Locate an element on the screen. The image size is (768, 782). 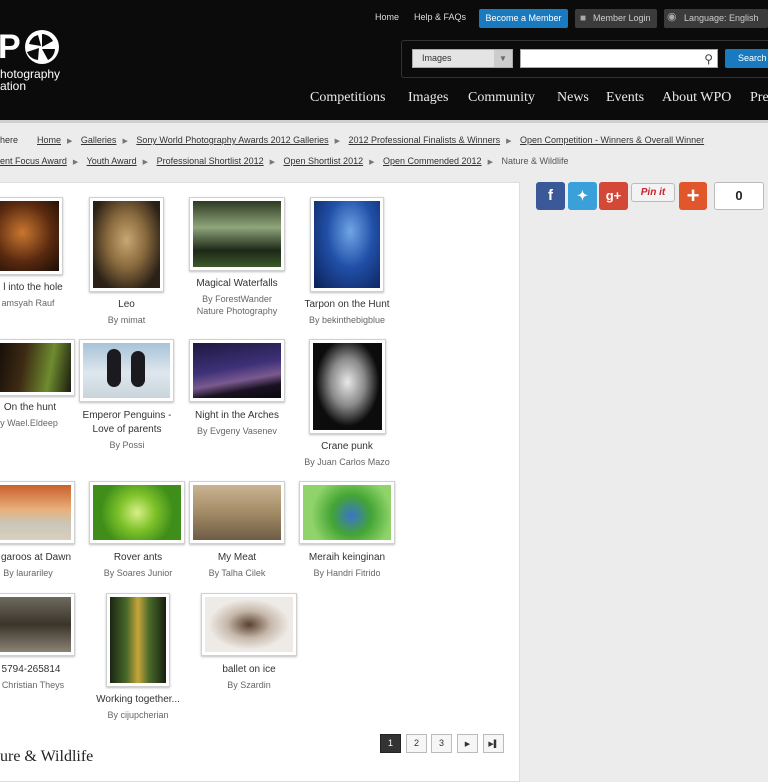
nav-about: About WPO is located at coordinates (696, 98).